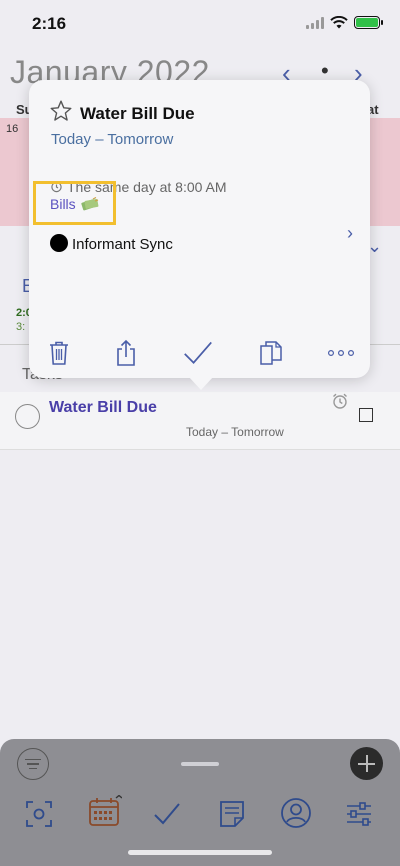 The width and height of the screenshot is (400, 866). I want to click on task-dates: Today – Tomorrow, so click(235, 432).